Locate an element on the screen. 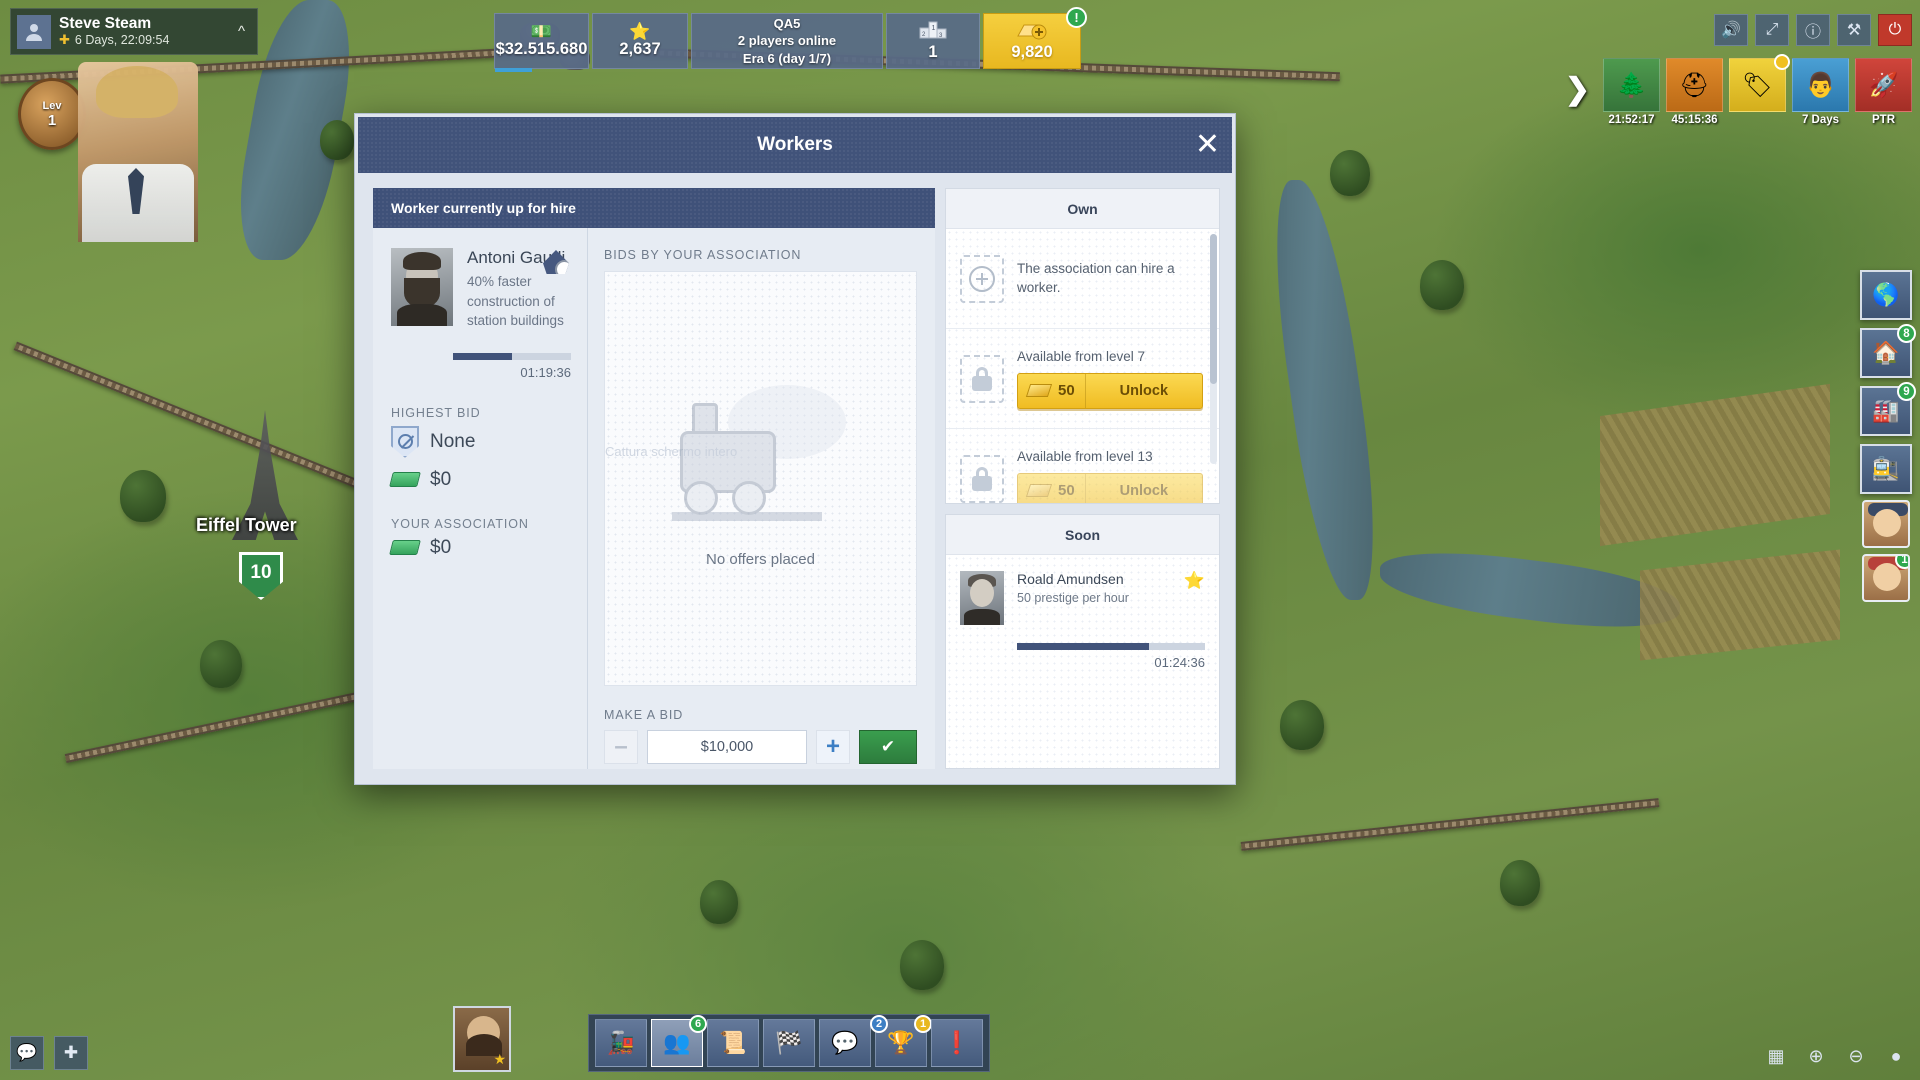 The image size is (1920, 1080). news-button: ❗ is located at coordinates (957, 1043).